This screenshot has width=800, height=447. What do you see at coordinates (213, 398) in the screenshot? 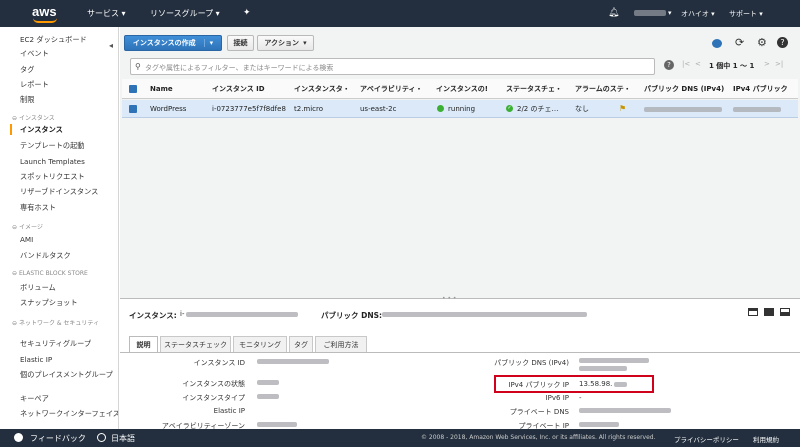
I see `label-instance-type: インスタンスタイプ` at bounding box center [213, 398].